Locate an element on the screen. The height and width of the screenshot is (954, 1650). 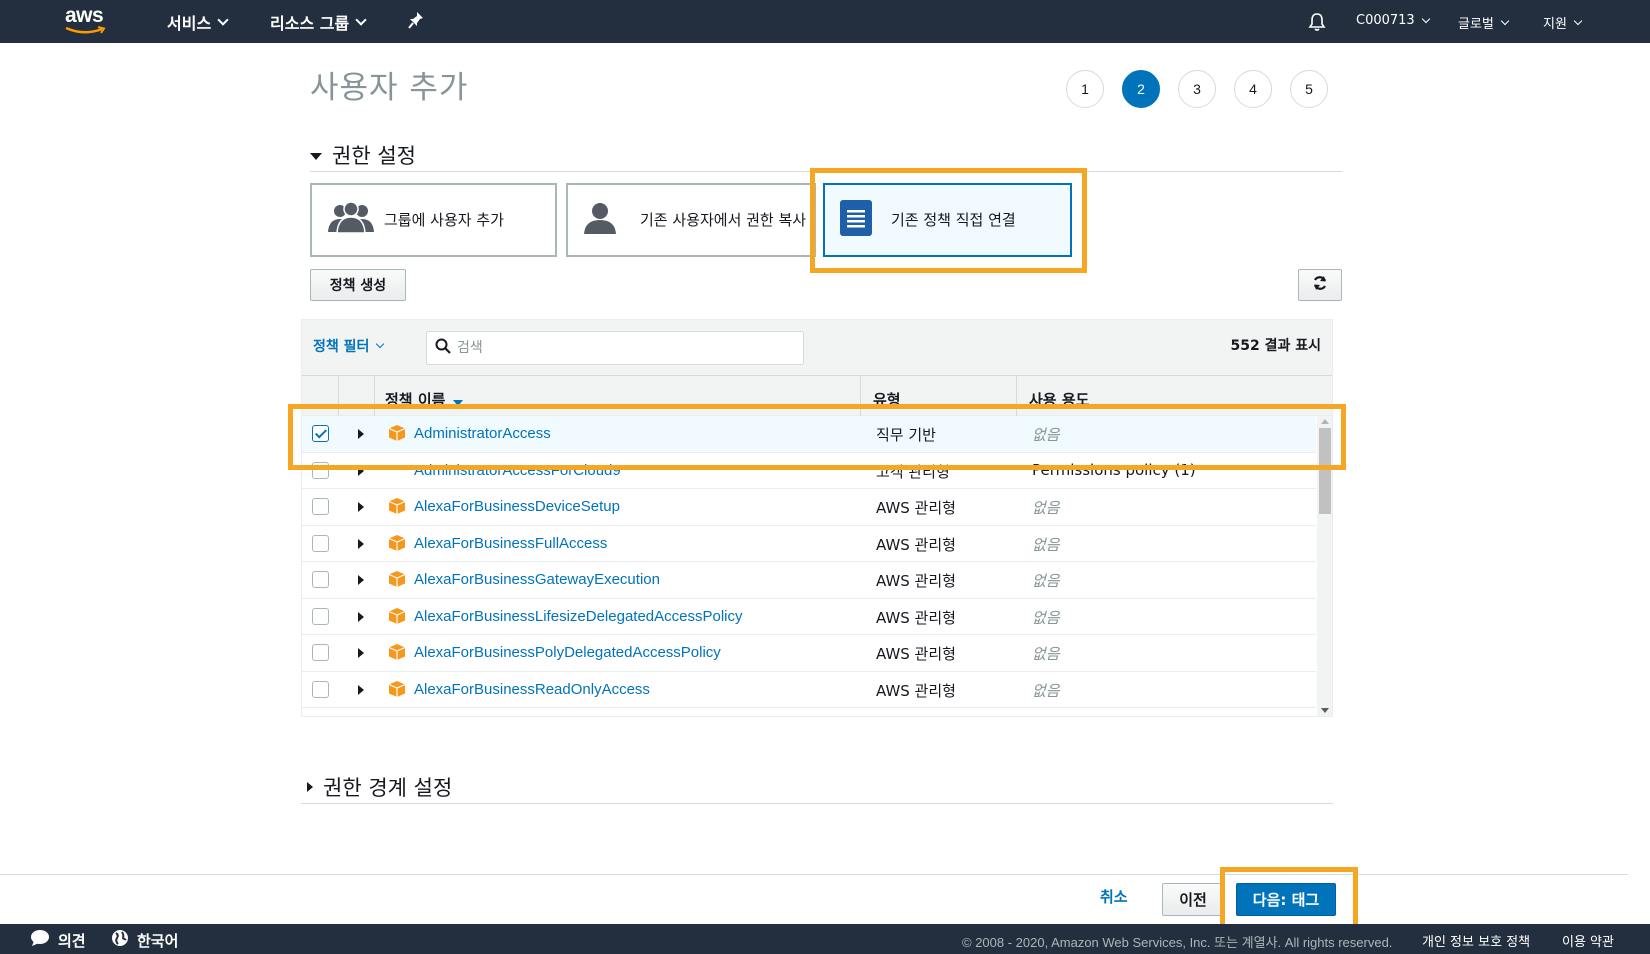
caret-right-icon is located at coordinates (310, 786).